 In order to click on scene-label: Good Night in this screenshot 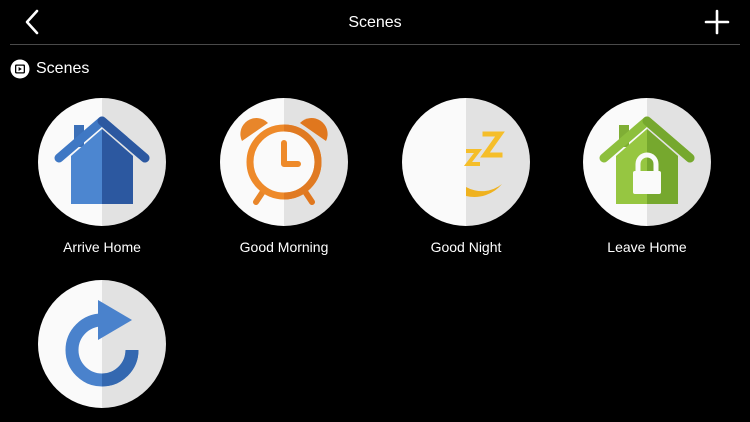, I will do `click(466, 247)`.